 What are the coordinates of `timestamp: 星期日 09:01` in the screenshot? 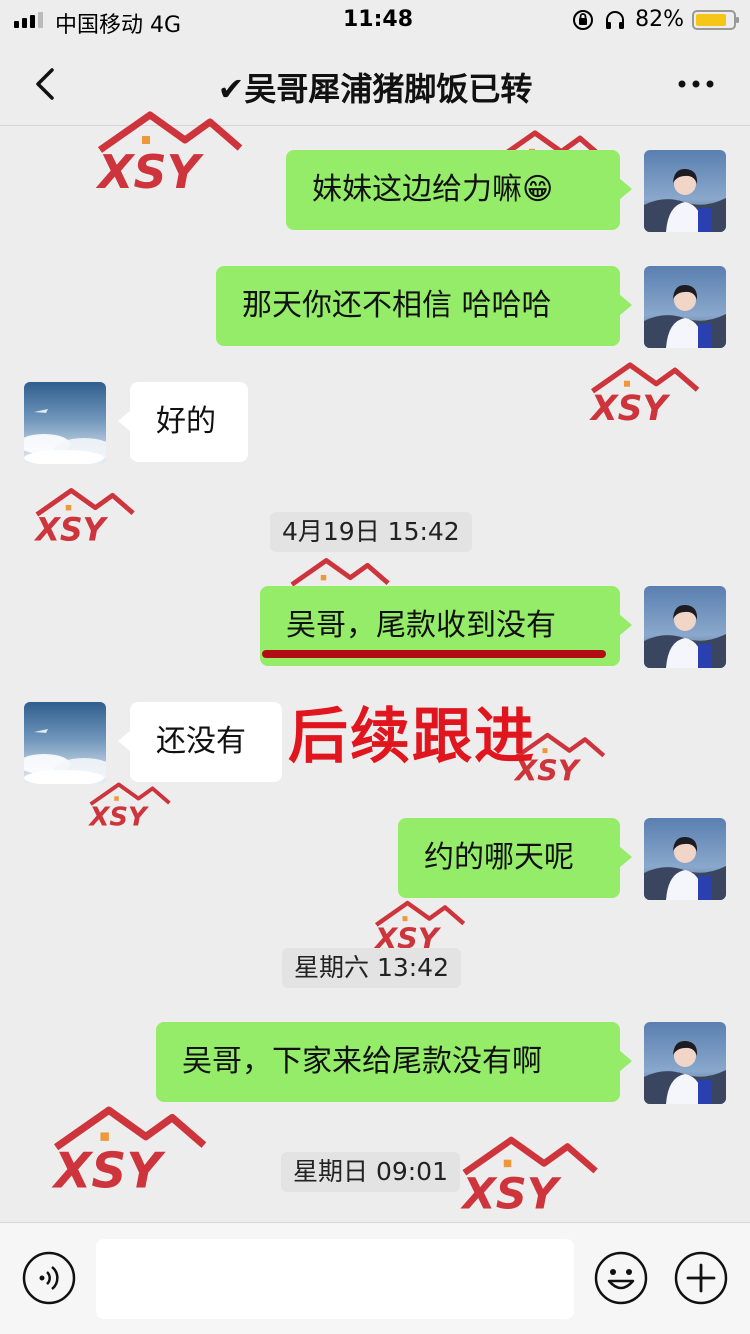 It's located at (370, 1172).